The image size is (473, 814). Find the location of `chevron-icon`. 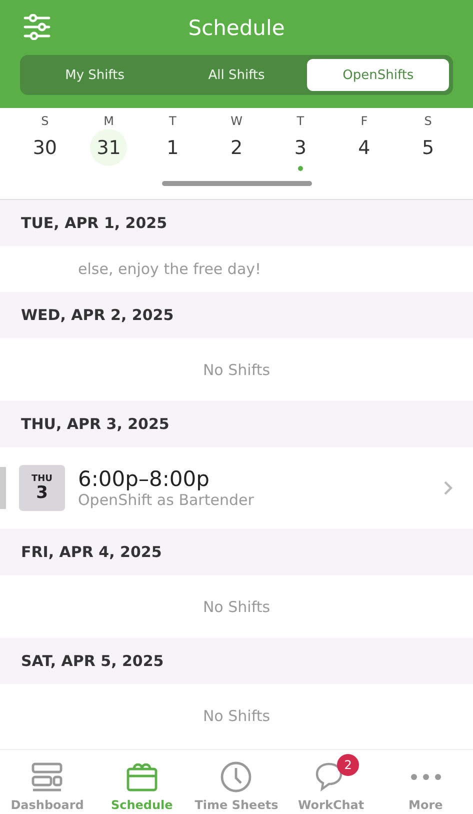

chevron-icon is located at coordinates (448, 488).